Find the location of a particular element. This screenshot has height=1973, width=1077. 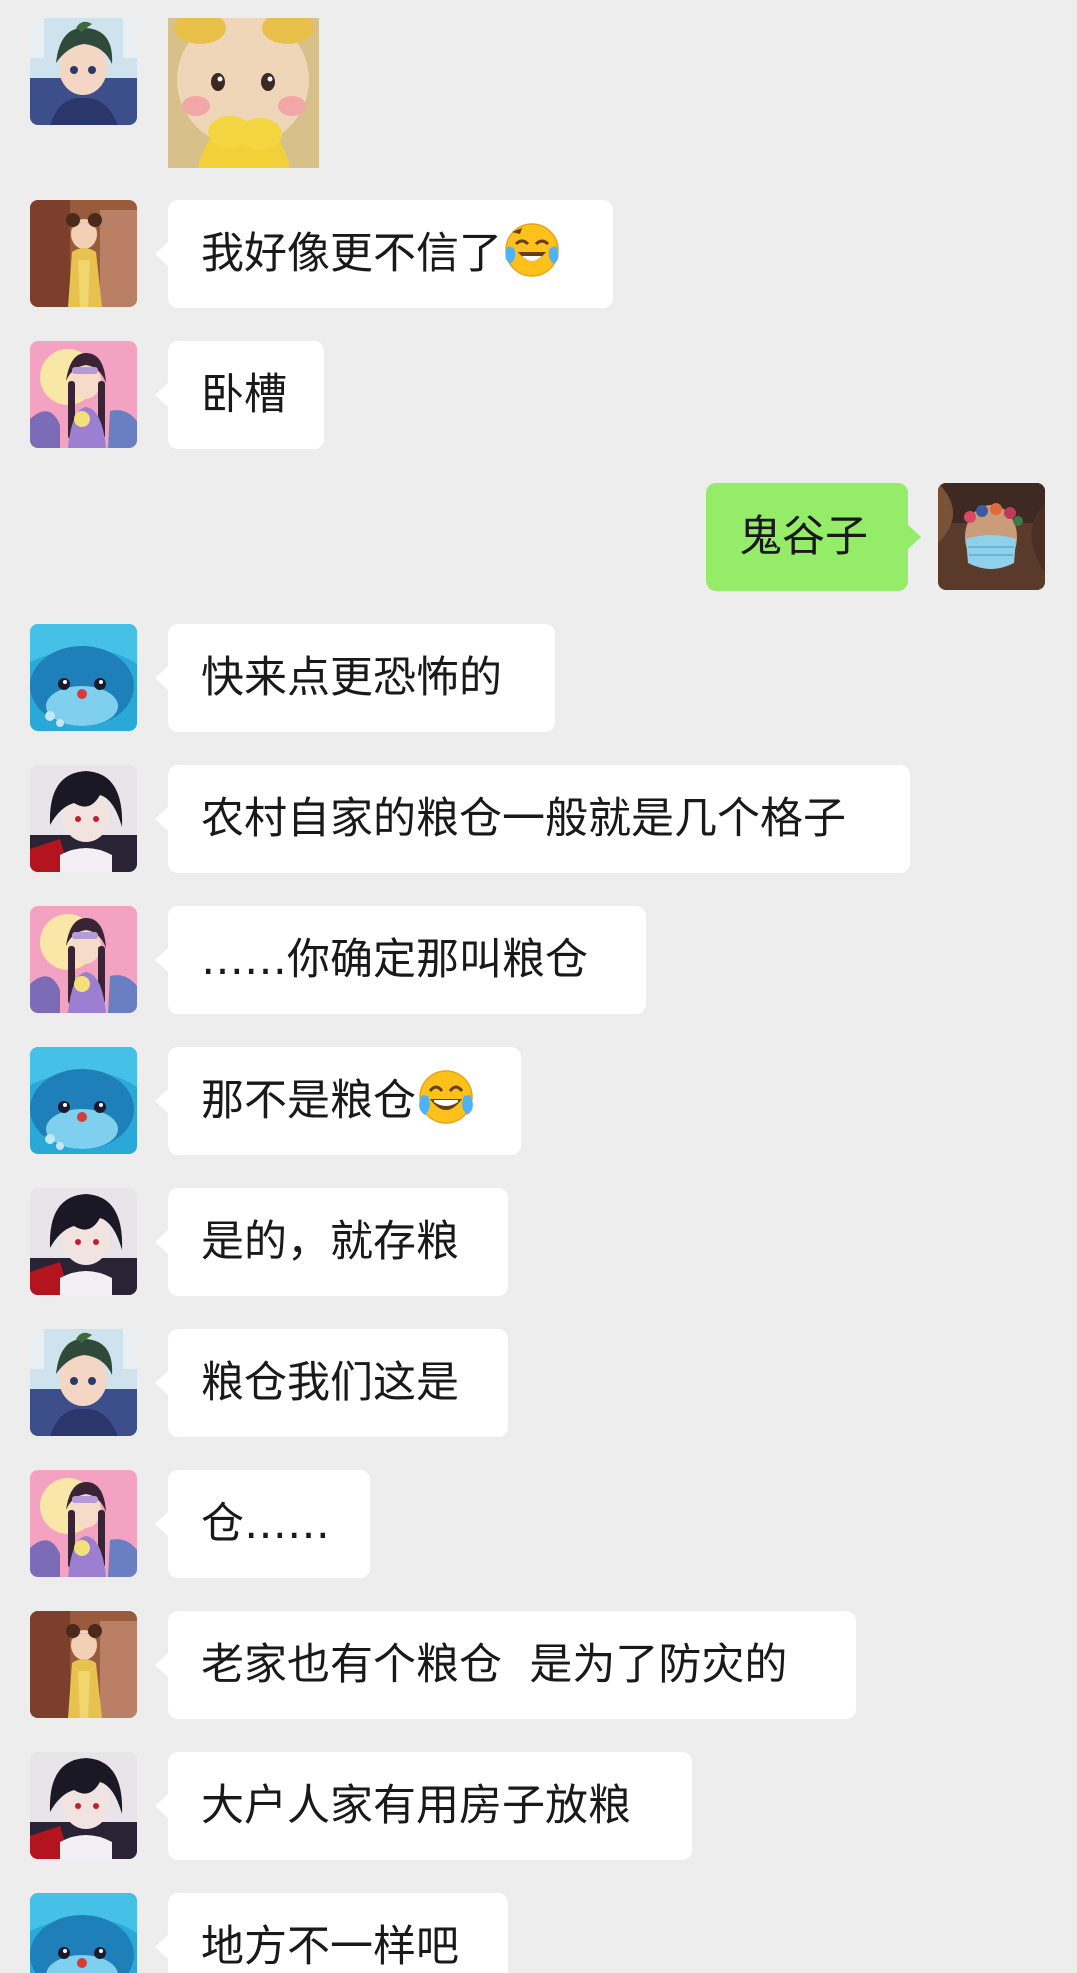

message-text: 地方不一样吧 is located at coordinates (330, 1947).